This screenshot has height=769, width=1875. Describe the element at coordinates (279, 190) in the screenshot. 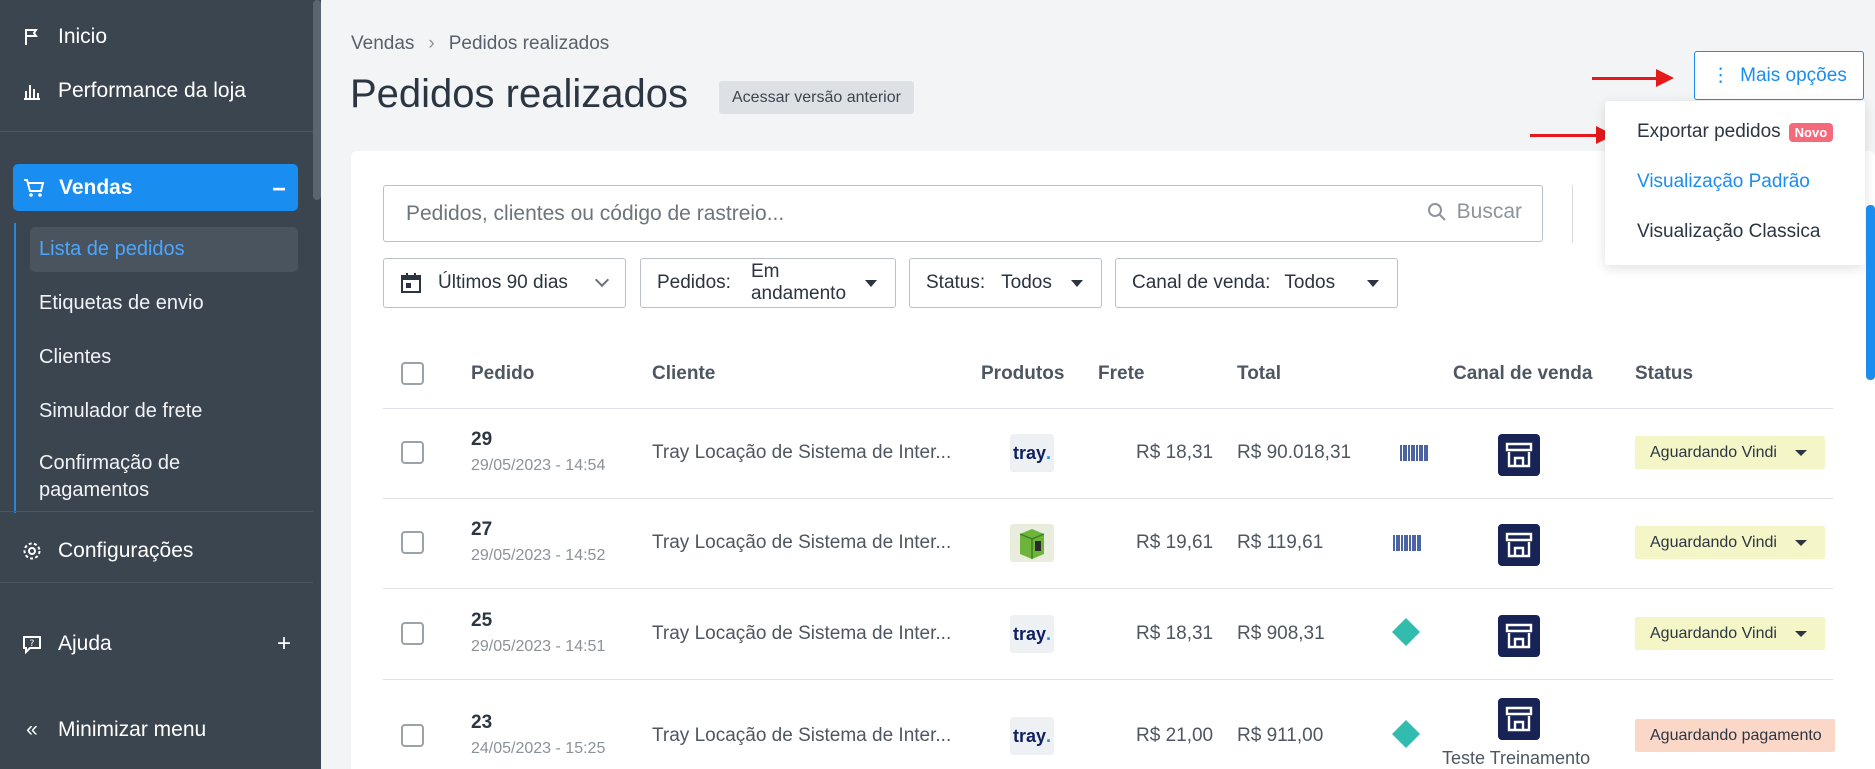

I see `collapse-icon: −` at that location.